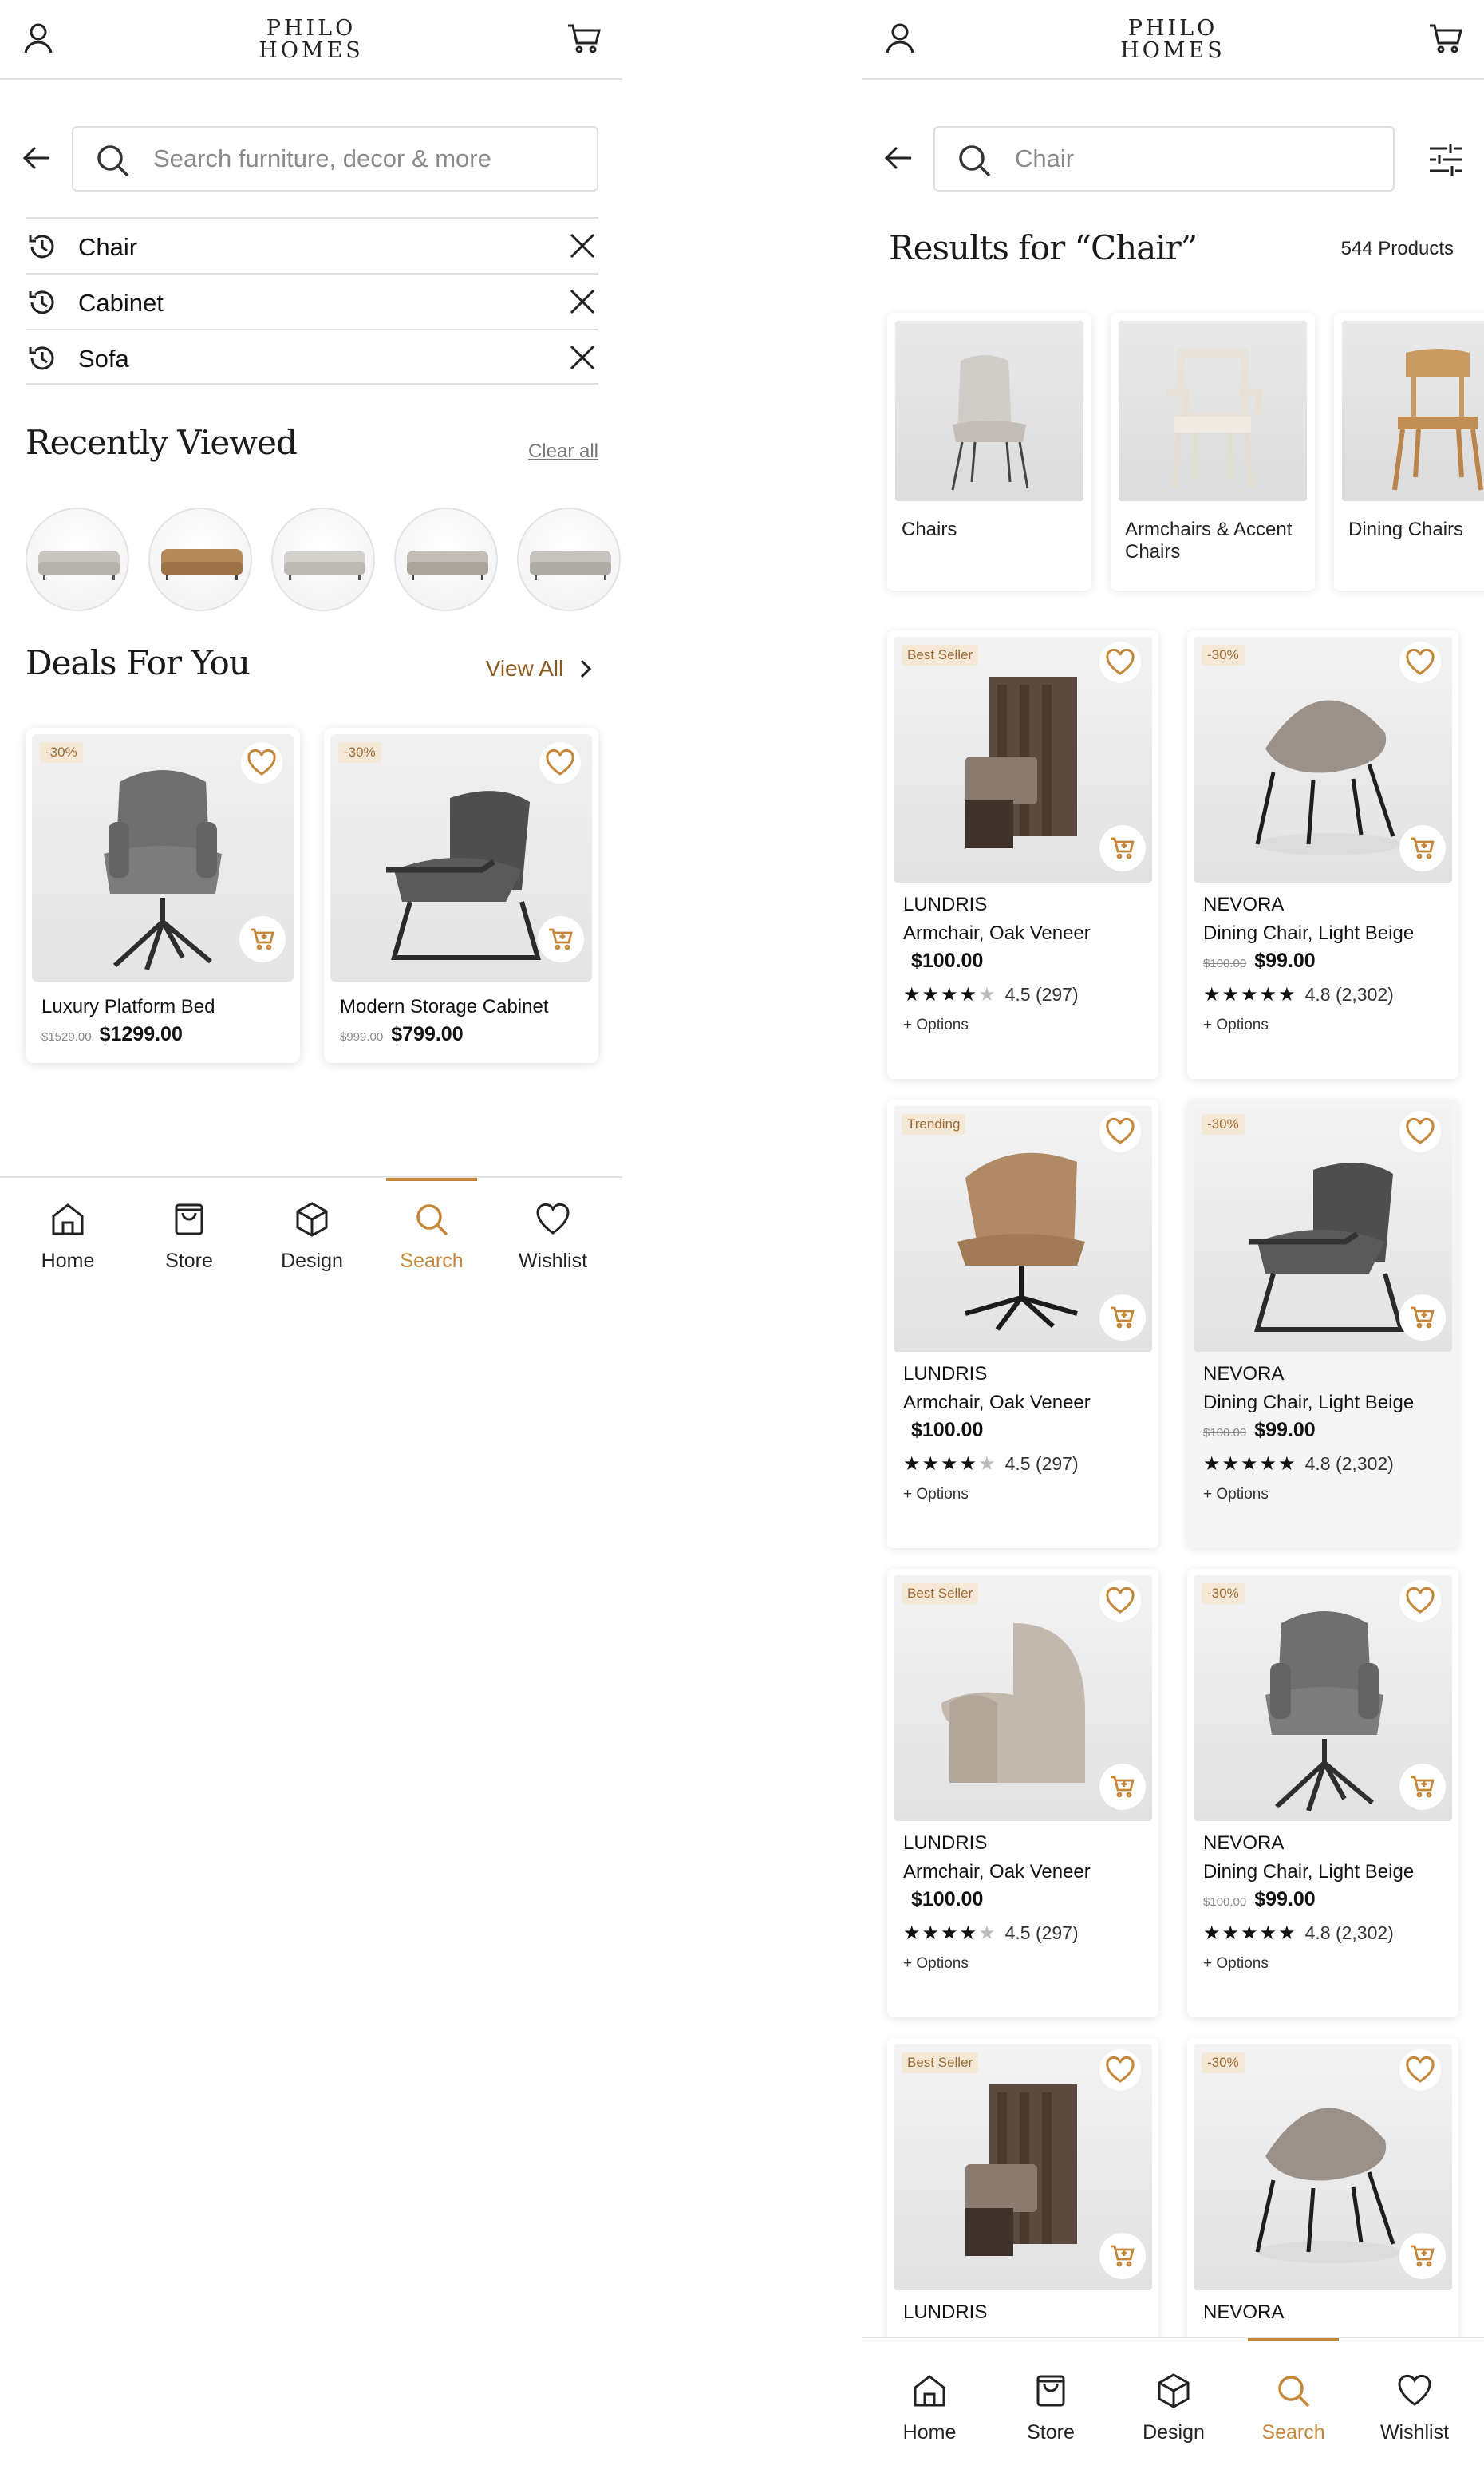 Image resolution: width=1484 pixels, height=2485 pixels. Describe the element at coordinates (1446, 159) in the screenshot. I see `filter-icon` at that location.